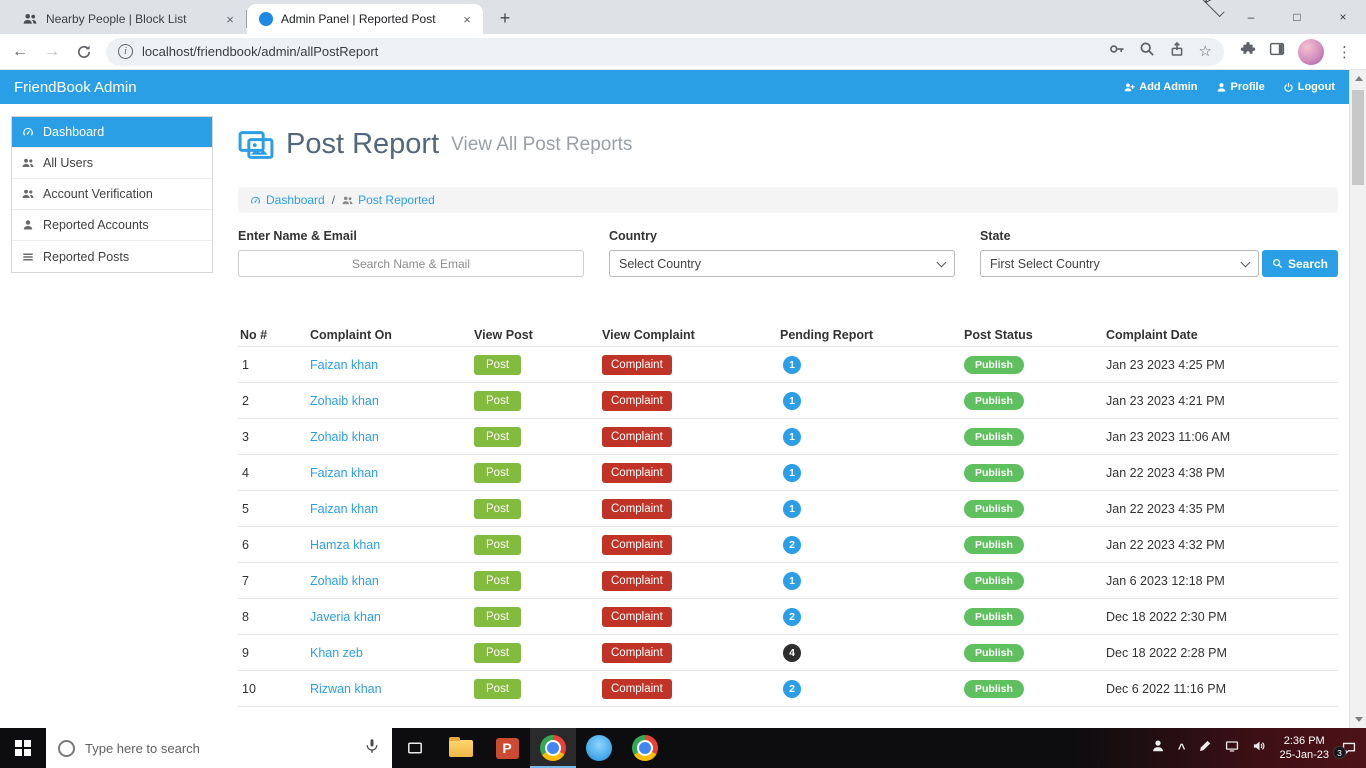  I want to click on pending-report-badge: 1, so click(792, 400).